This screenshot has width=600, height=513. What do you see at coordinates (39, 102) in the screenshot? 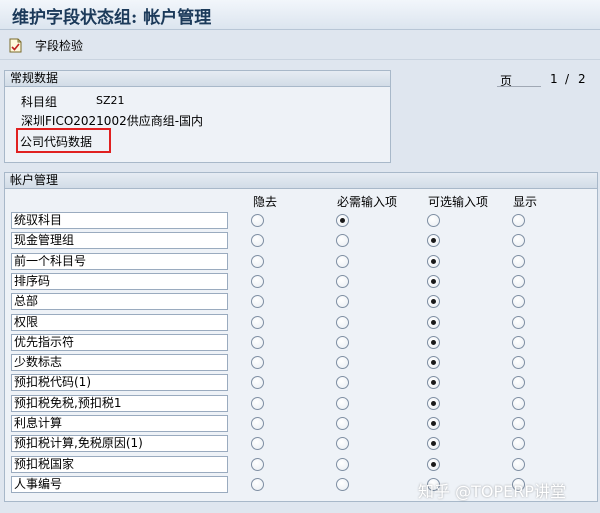
I see `account-group-label: 科目组` at bounding box center [39, 102].